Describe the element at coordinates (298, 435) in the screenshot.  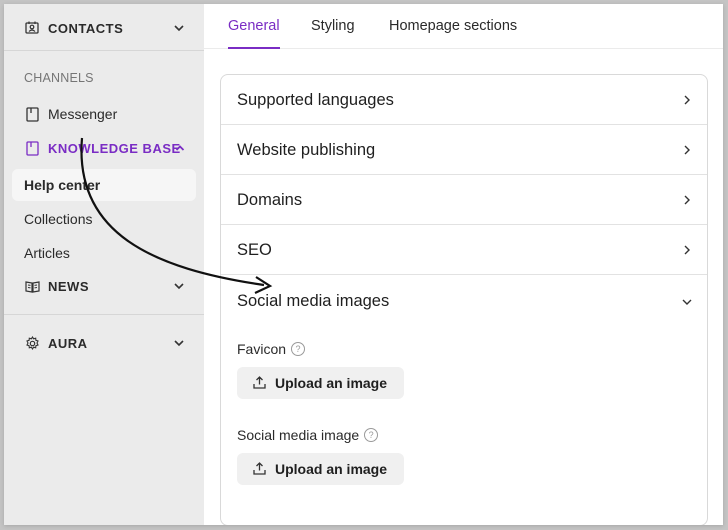
I see `social-media-image-label: Social media image` at that location.